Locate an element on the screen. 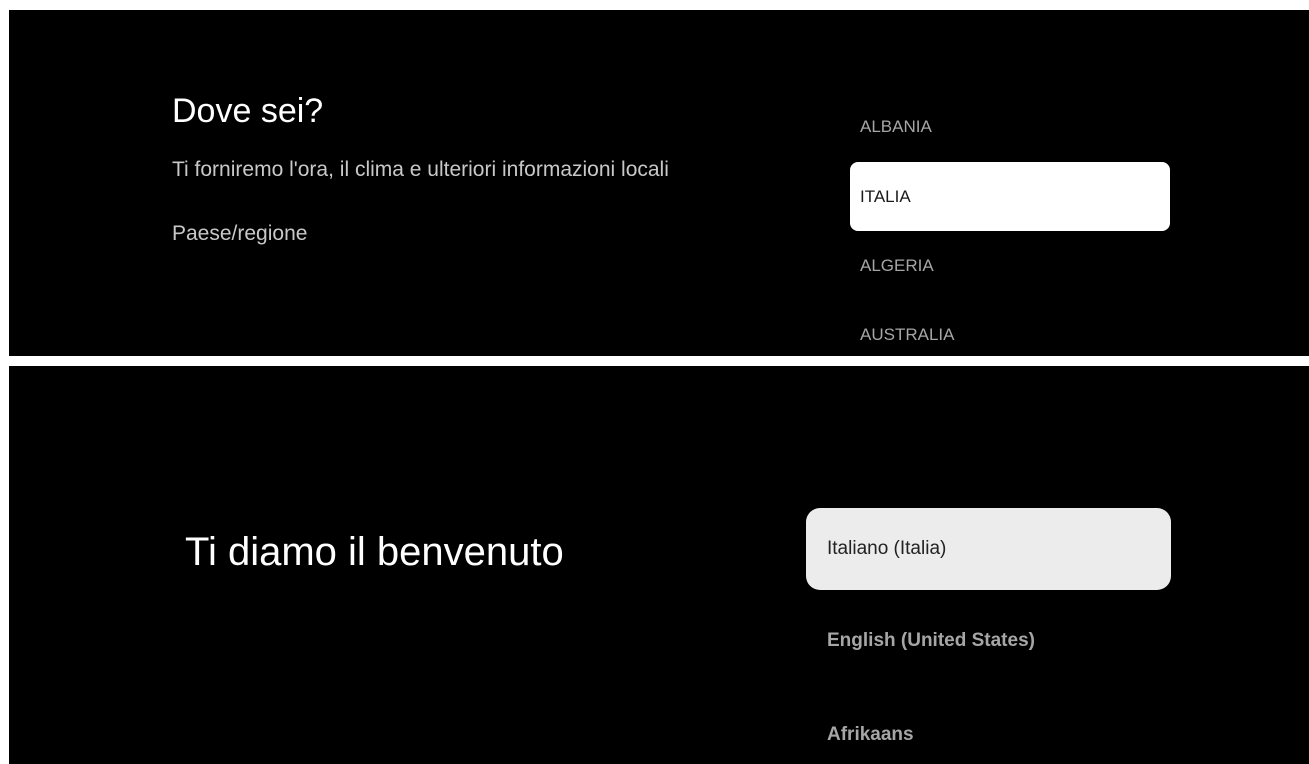 This screenshot has height=764, width=1309. language-label: Afrikaans is located at coordinates (870, 734).